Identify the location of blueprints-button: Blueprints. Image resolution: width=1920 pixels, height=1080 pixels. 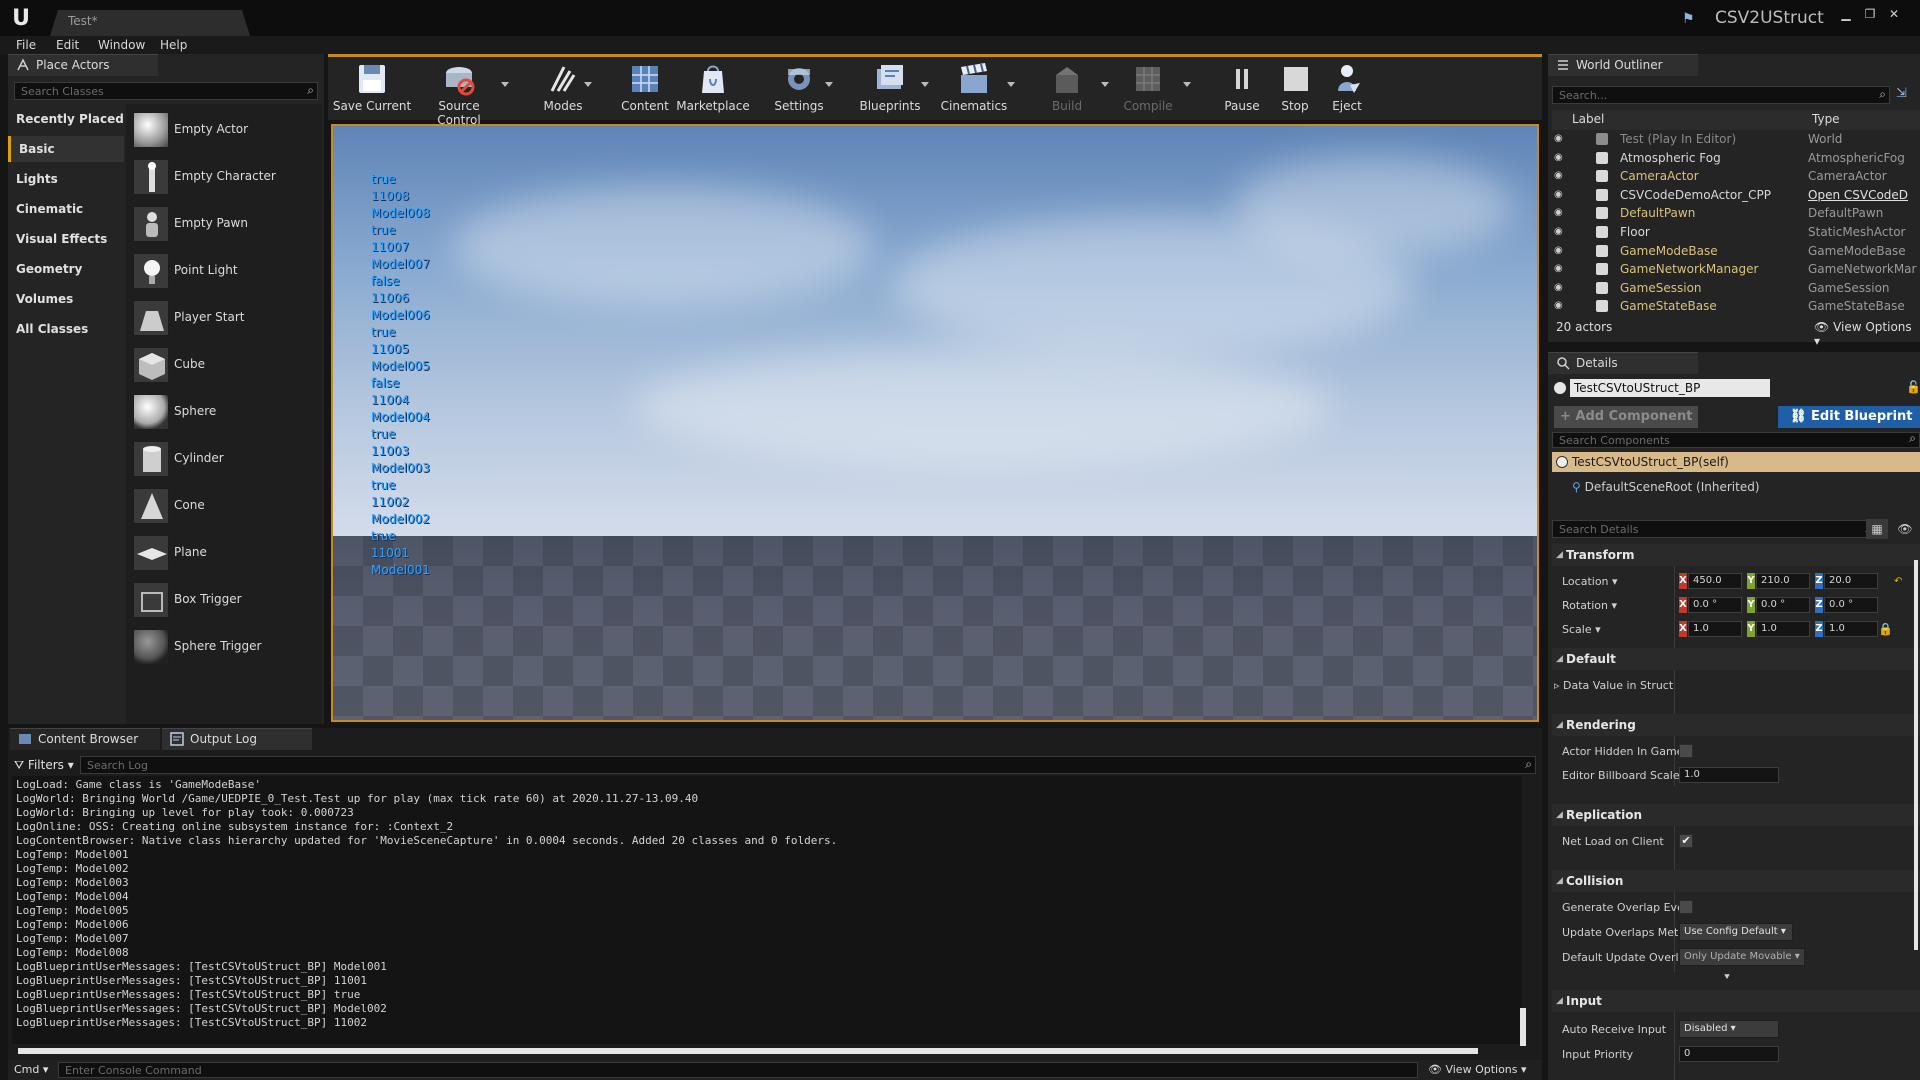
(890, 87).